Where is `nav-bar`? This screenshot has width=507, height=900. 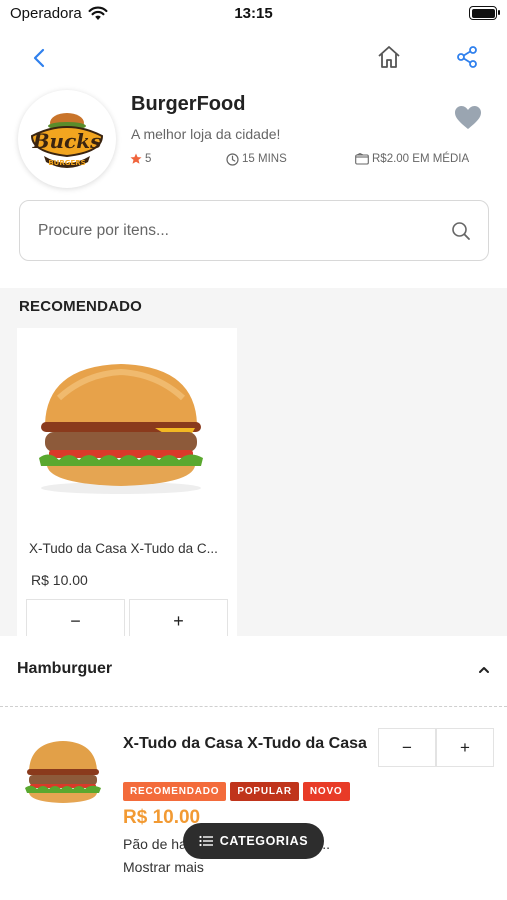
nav-bar is located at coordinates (253, 58).